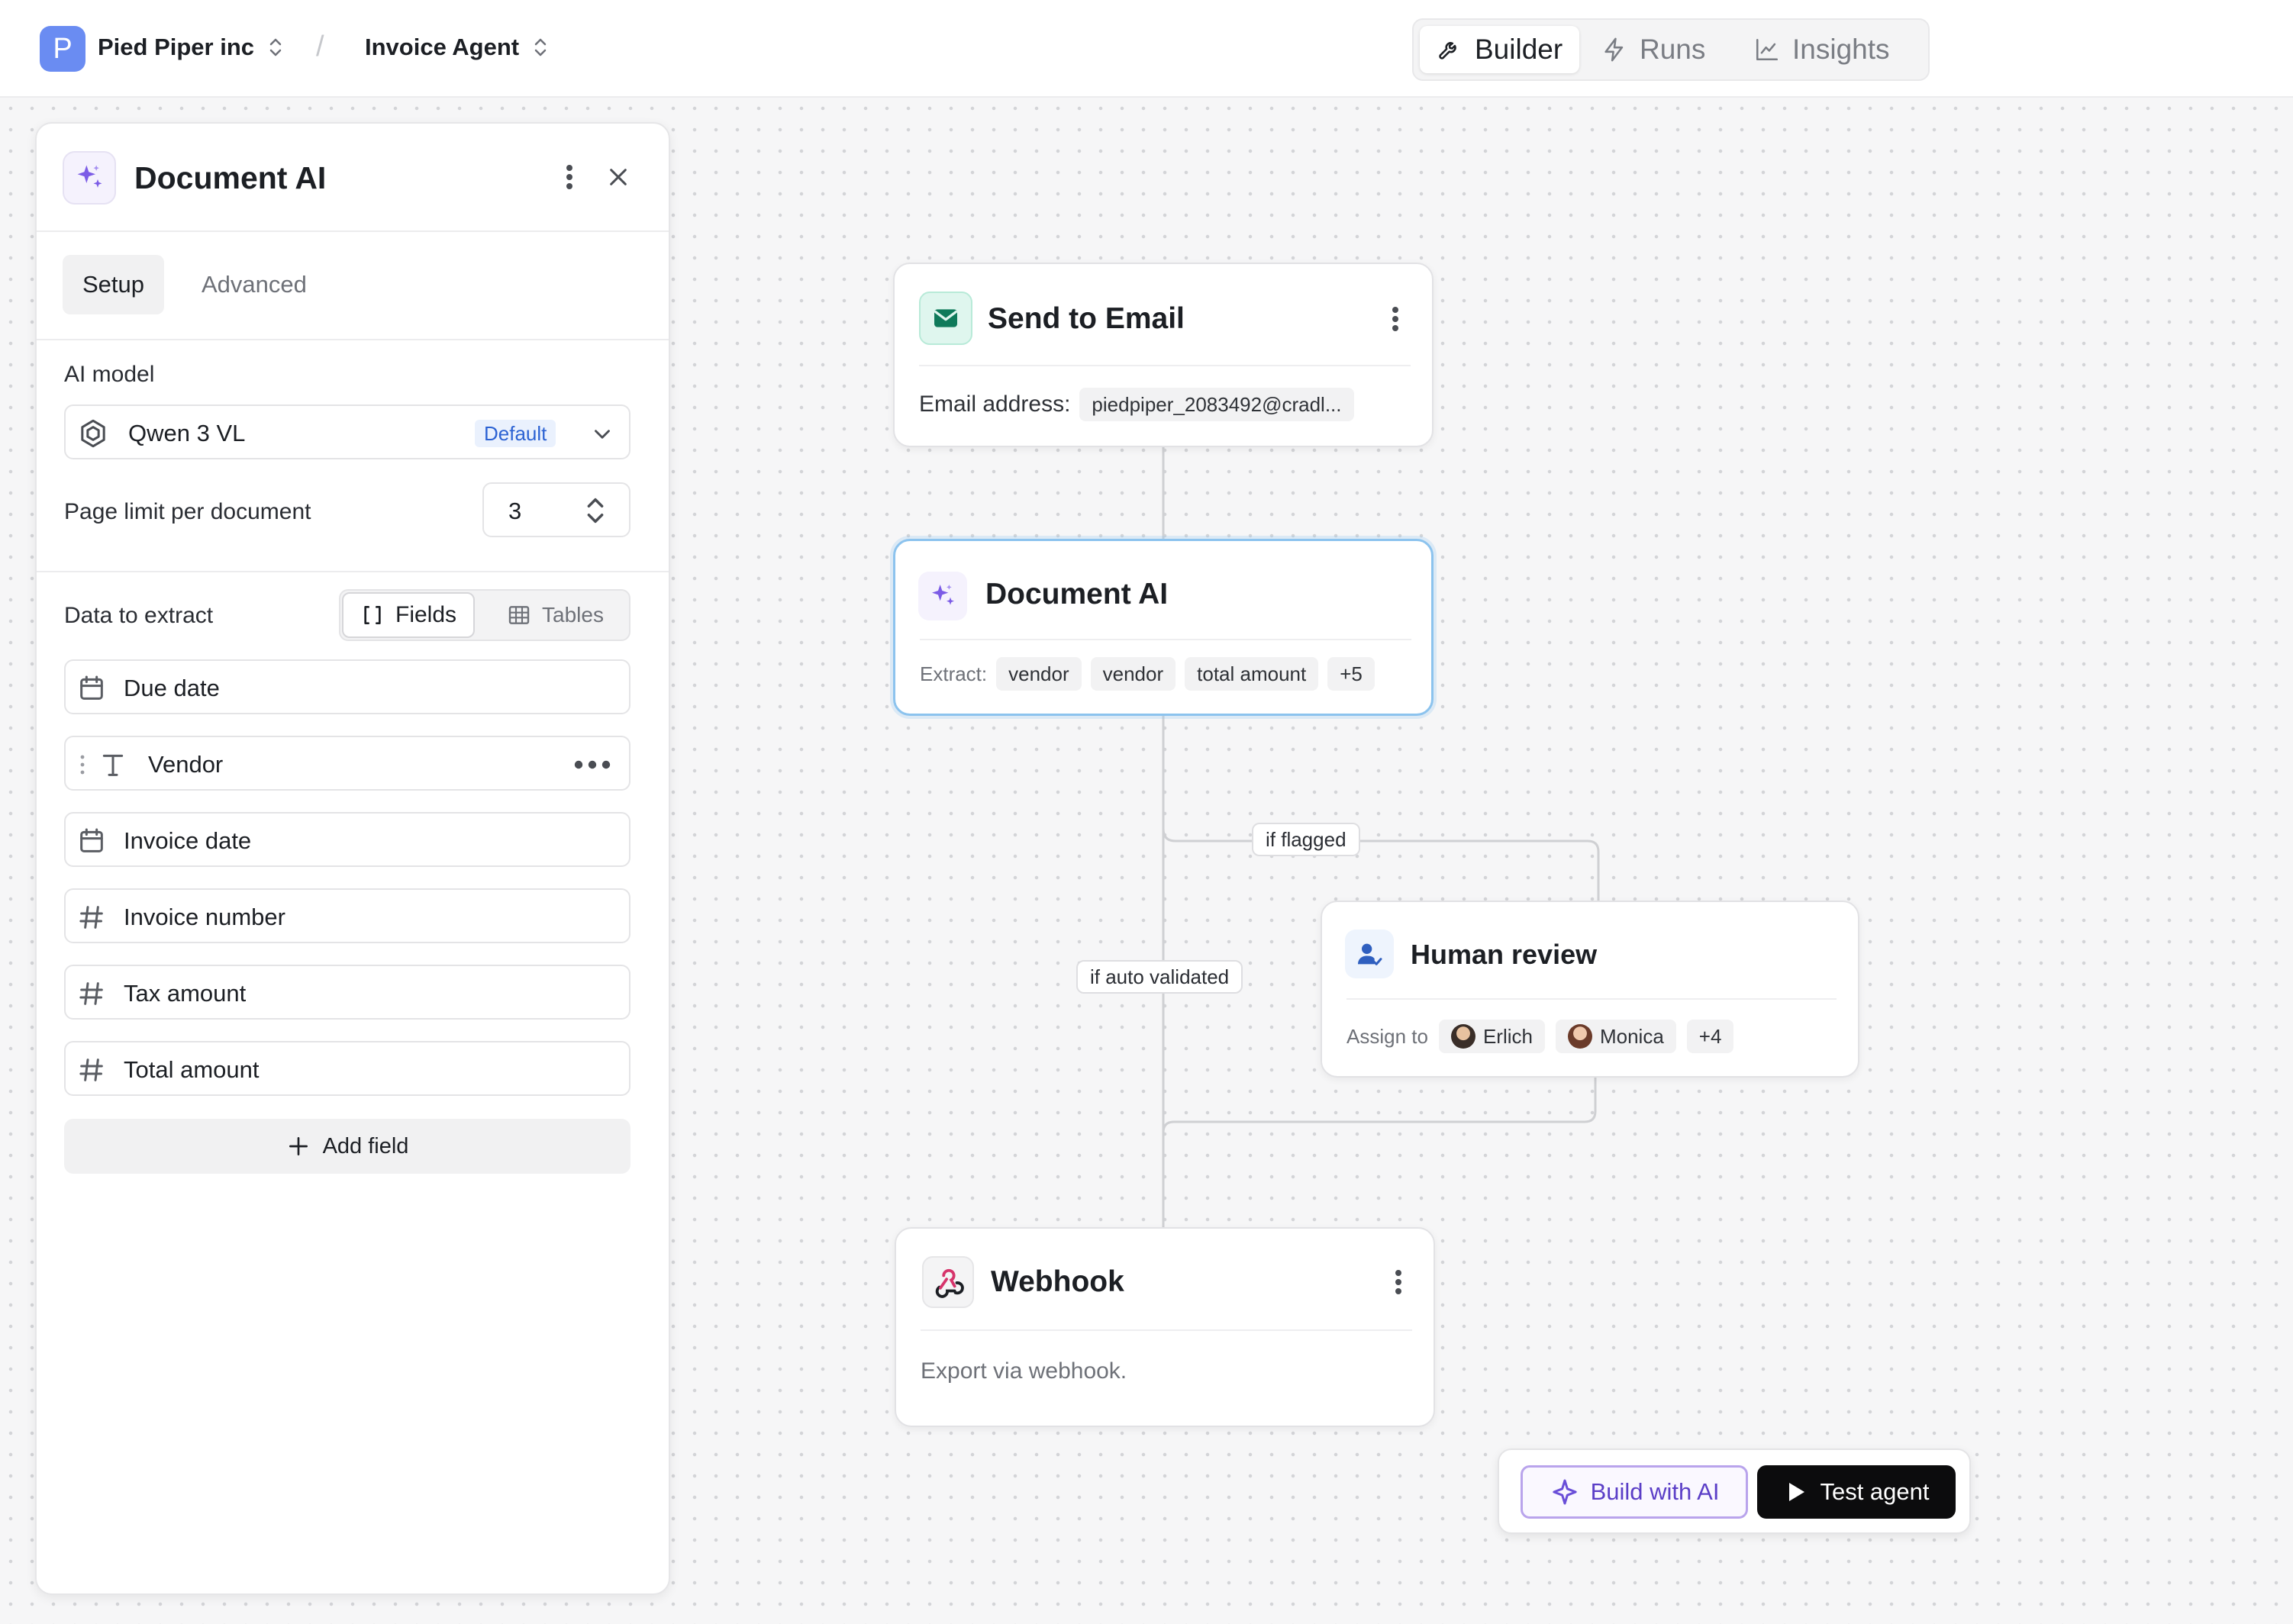 This screenshot has height=1624, width=2293. I want to click on edge-label-auto-validated: if auto validated, so click(1160, 977).